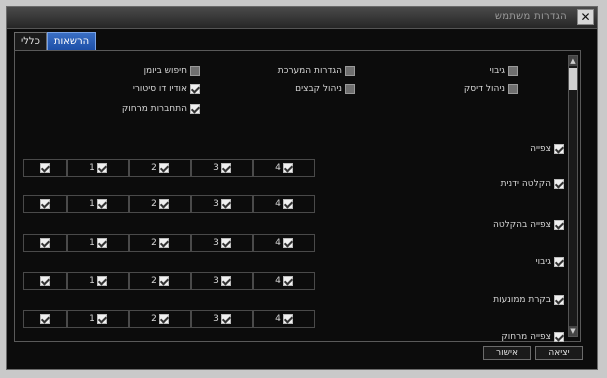  I want to click on perm-disk-management: ניהול דיסק, so click(491, 89).